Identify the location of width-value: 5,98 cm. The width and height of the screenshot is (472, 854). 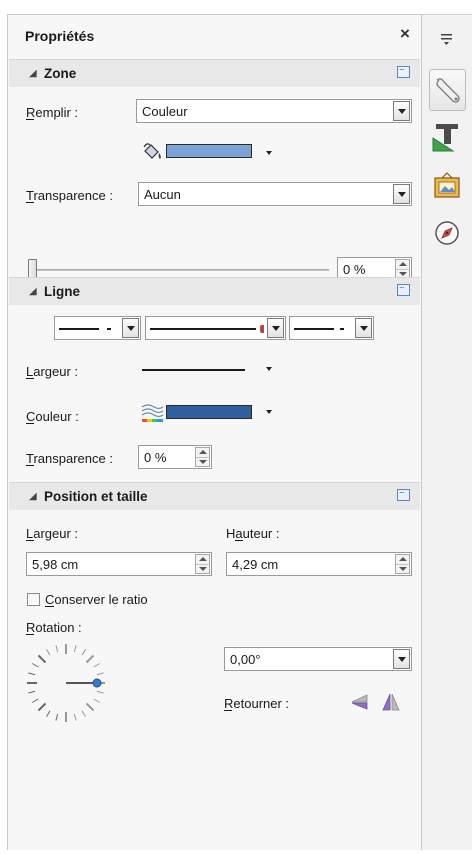
(55, 564).